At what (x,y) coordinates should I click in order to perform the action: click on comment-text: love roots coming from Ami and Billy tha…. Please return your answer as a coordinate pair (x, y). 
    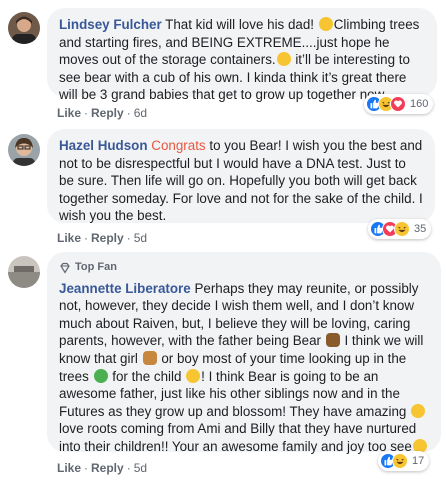
    Looking at the image, I should click on (238, 437).